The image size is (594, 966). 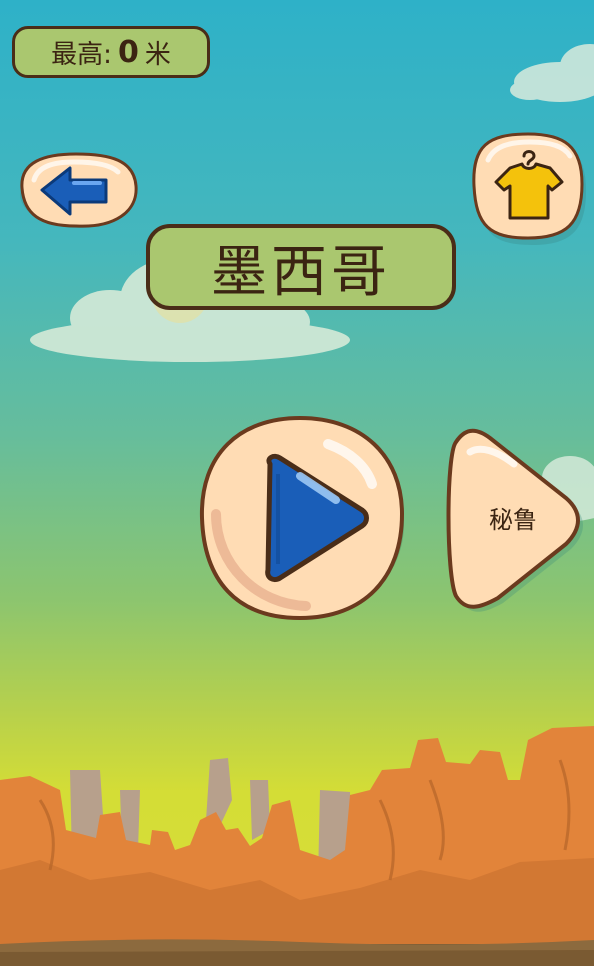 What do you see at coordinates (128, 52) in the screenshot?
I see `high-score-value: 0` at bounding box center [128, 52].